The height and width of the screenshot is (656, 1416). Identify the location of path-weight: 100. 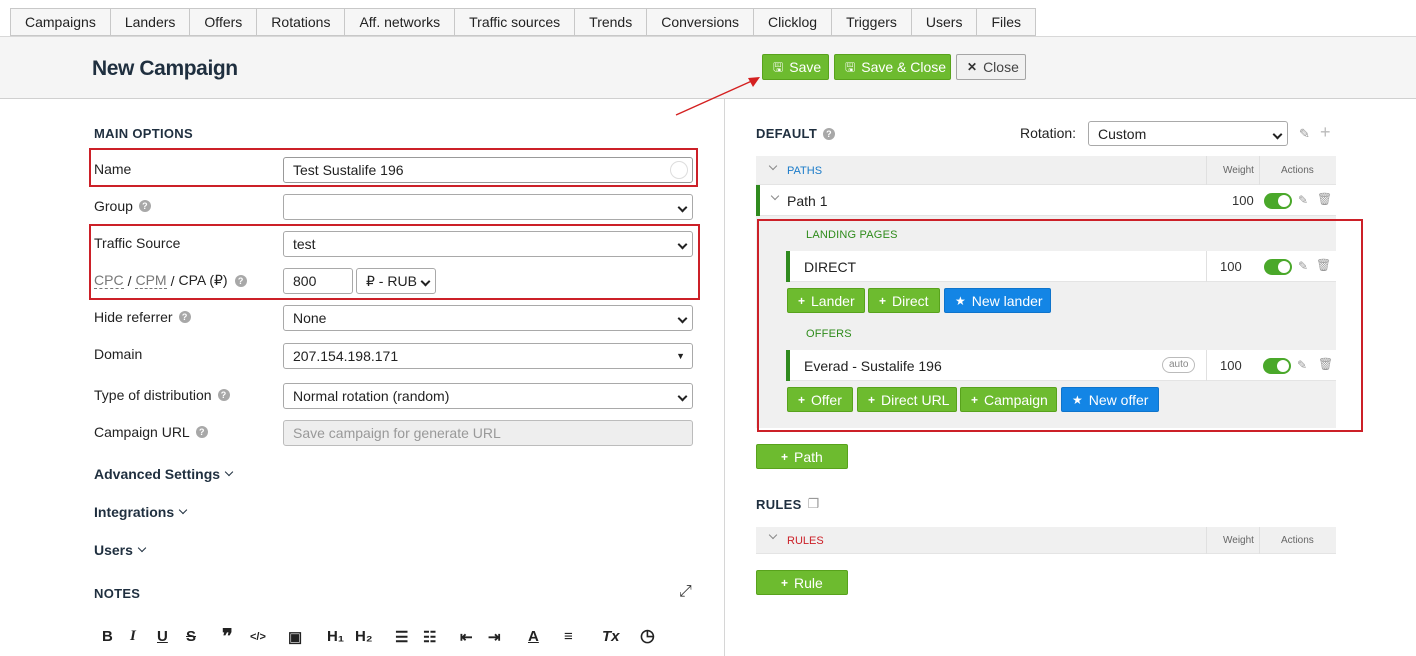
(1243, 200).